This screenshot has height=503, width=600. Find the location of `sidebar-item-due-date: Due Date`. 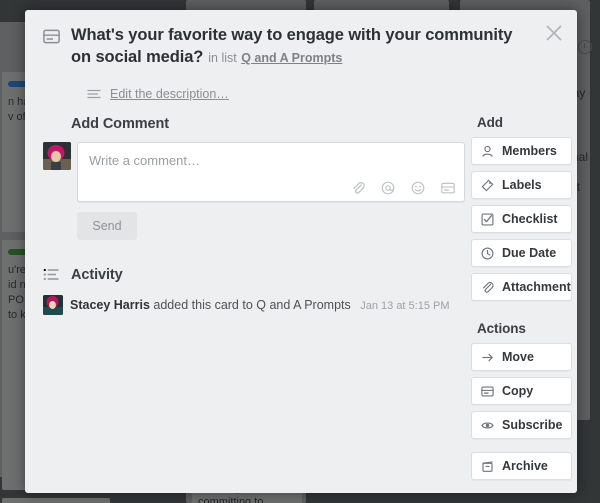

sidebar-item-due-date: Due Date is located at coordinates (521, 253).